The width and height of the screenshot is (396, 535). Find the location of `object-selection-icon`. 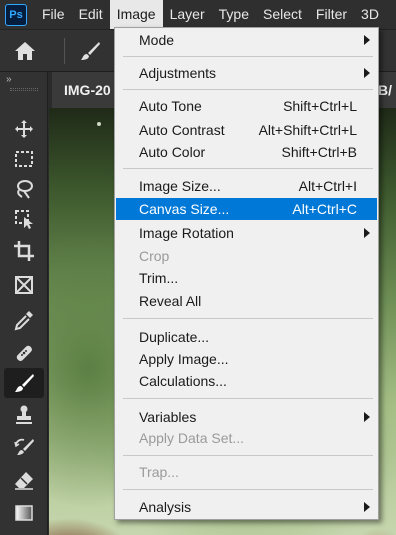

object-selection-icon is located at coordinates (24, 219).